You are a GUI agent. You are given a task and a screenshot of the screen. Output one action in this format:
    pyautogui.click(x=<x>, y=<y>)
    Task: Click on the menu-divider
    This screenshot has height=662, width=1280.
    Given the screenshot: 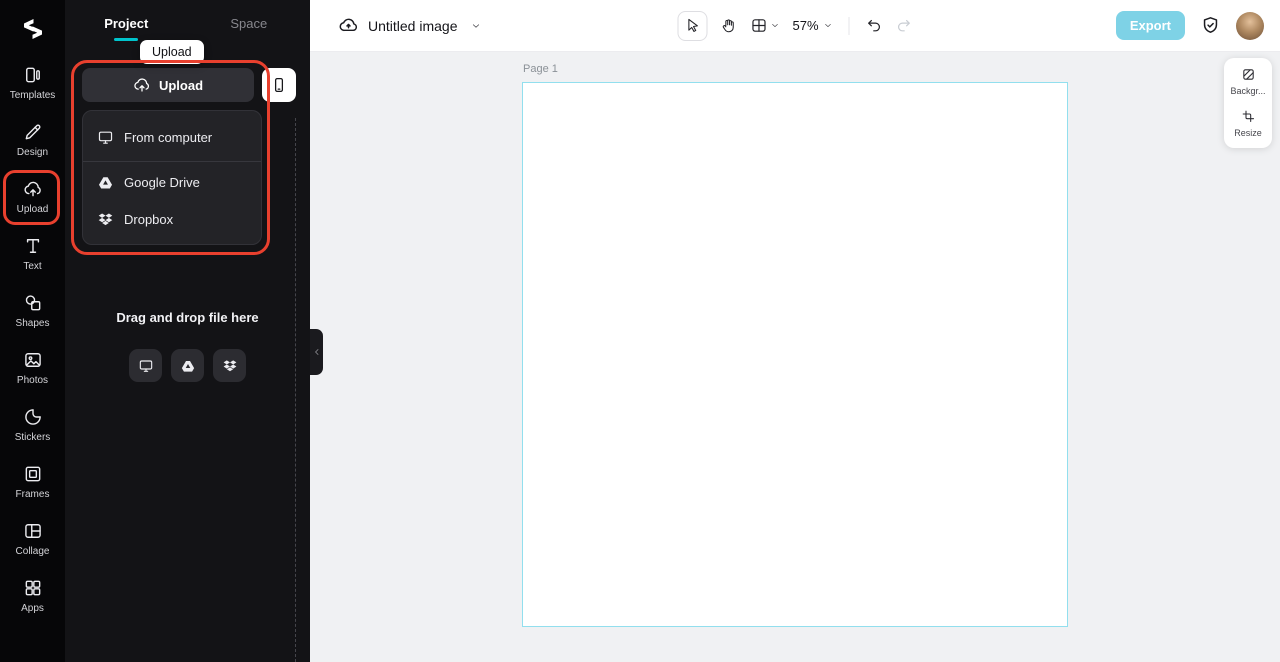 What is the action you would take?
    pyautogui.click(x=172, y=161)
    